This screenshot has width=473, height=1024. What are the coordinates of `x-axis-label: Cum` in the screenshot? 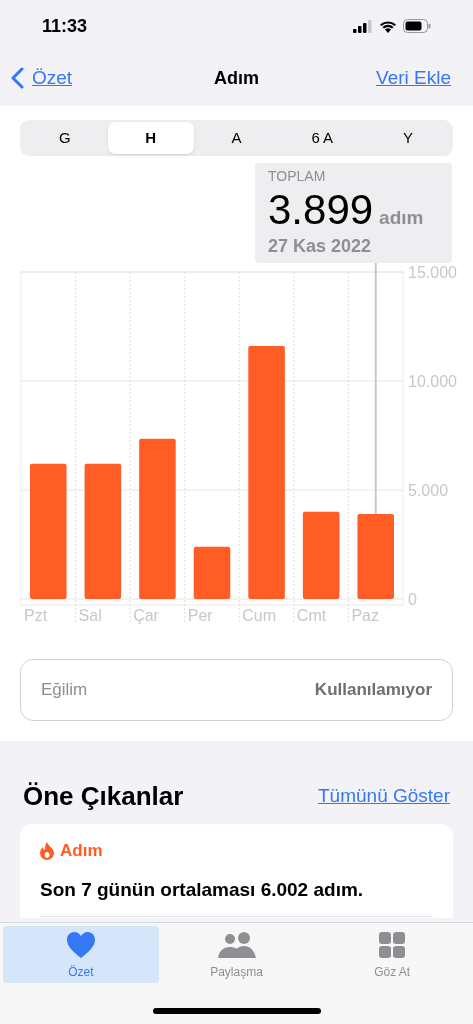 It's located at (259, 616).